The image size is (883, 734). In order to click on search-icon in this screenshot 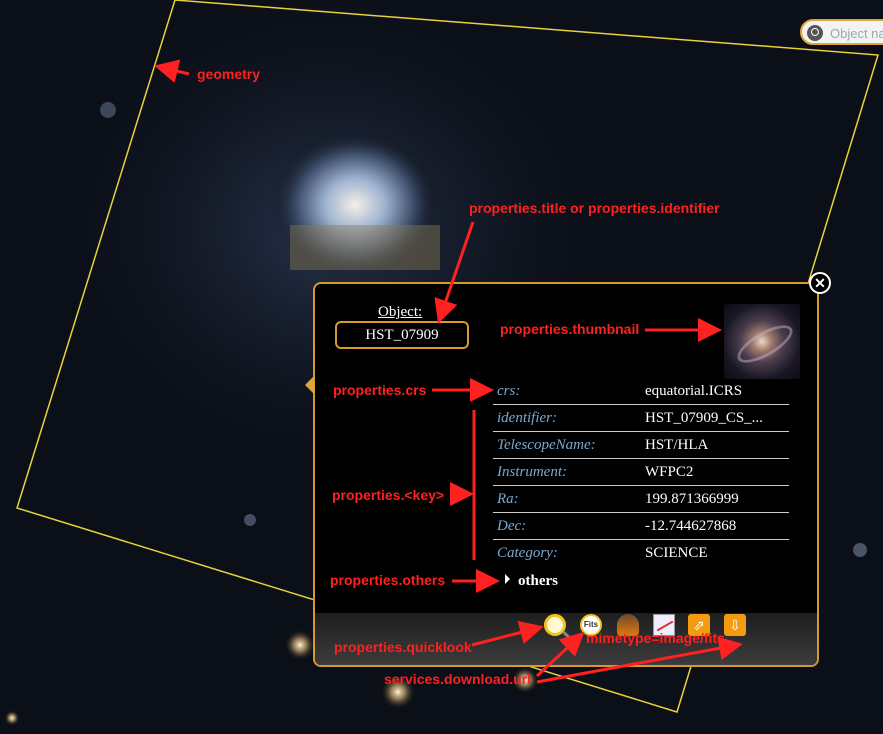, I will do `click(815, 33)`.